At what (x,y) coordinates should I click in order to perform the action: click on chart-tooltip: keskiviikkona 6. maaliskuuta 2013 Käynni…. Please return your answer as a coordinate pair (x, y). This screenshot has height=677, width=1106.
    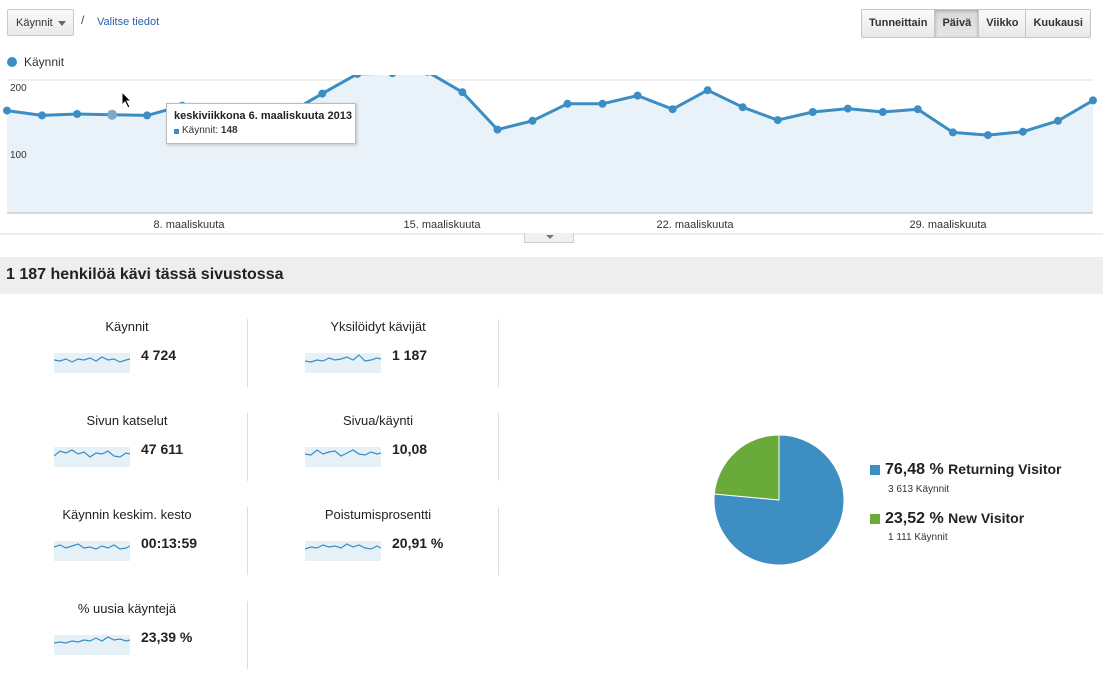
    Looking at the image, I should click on (261, 123).